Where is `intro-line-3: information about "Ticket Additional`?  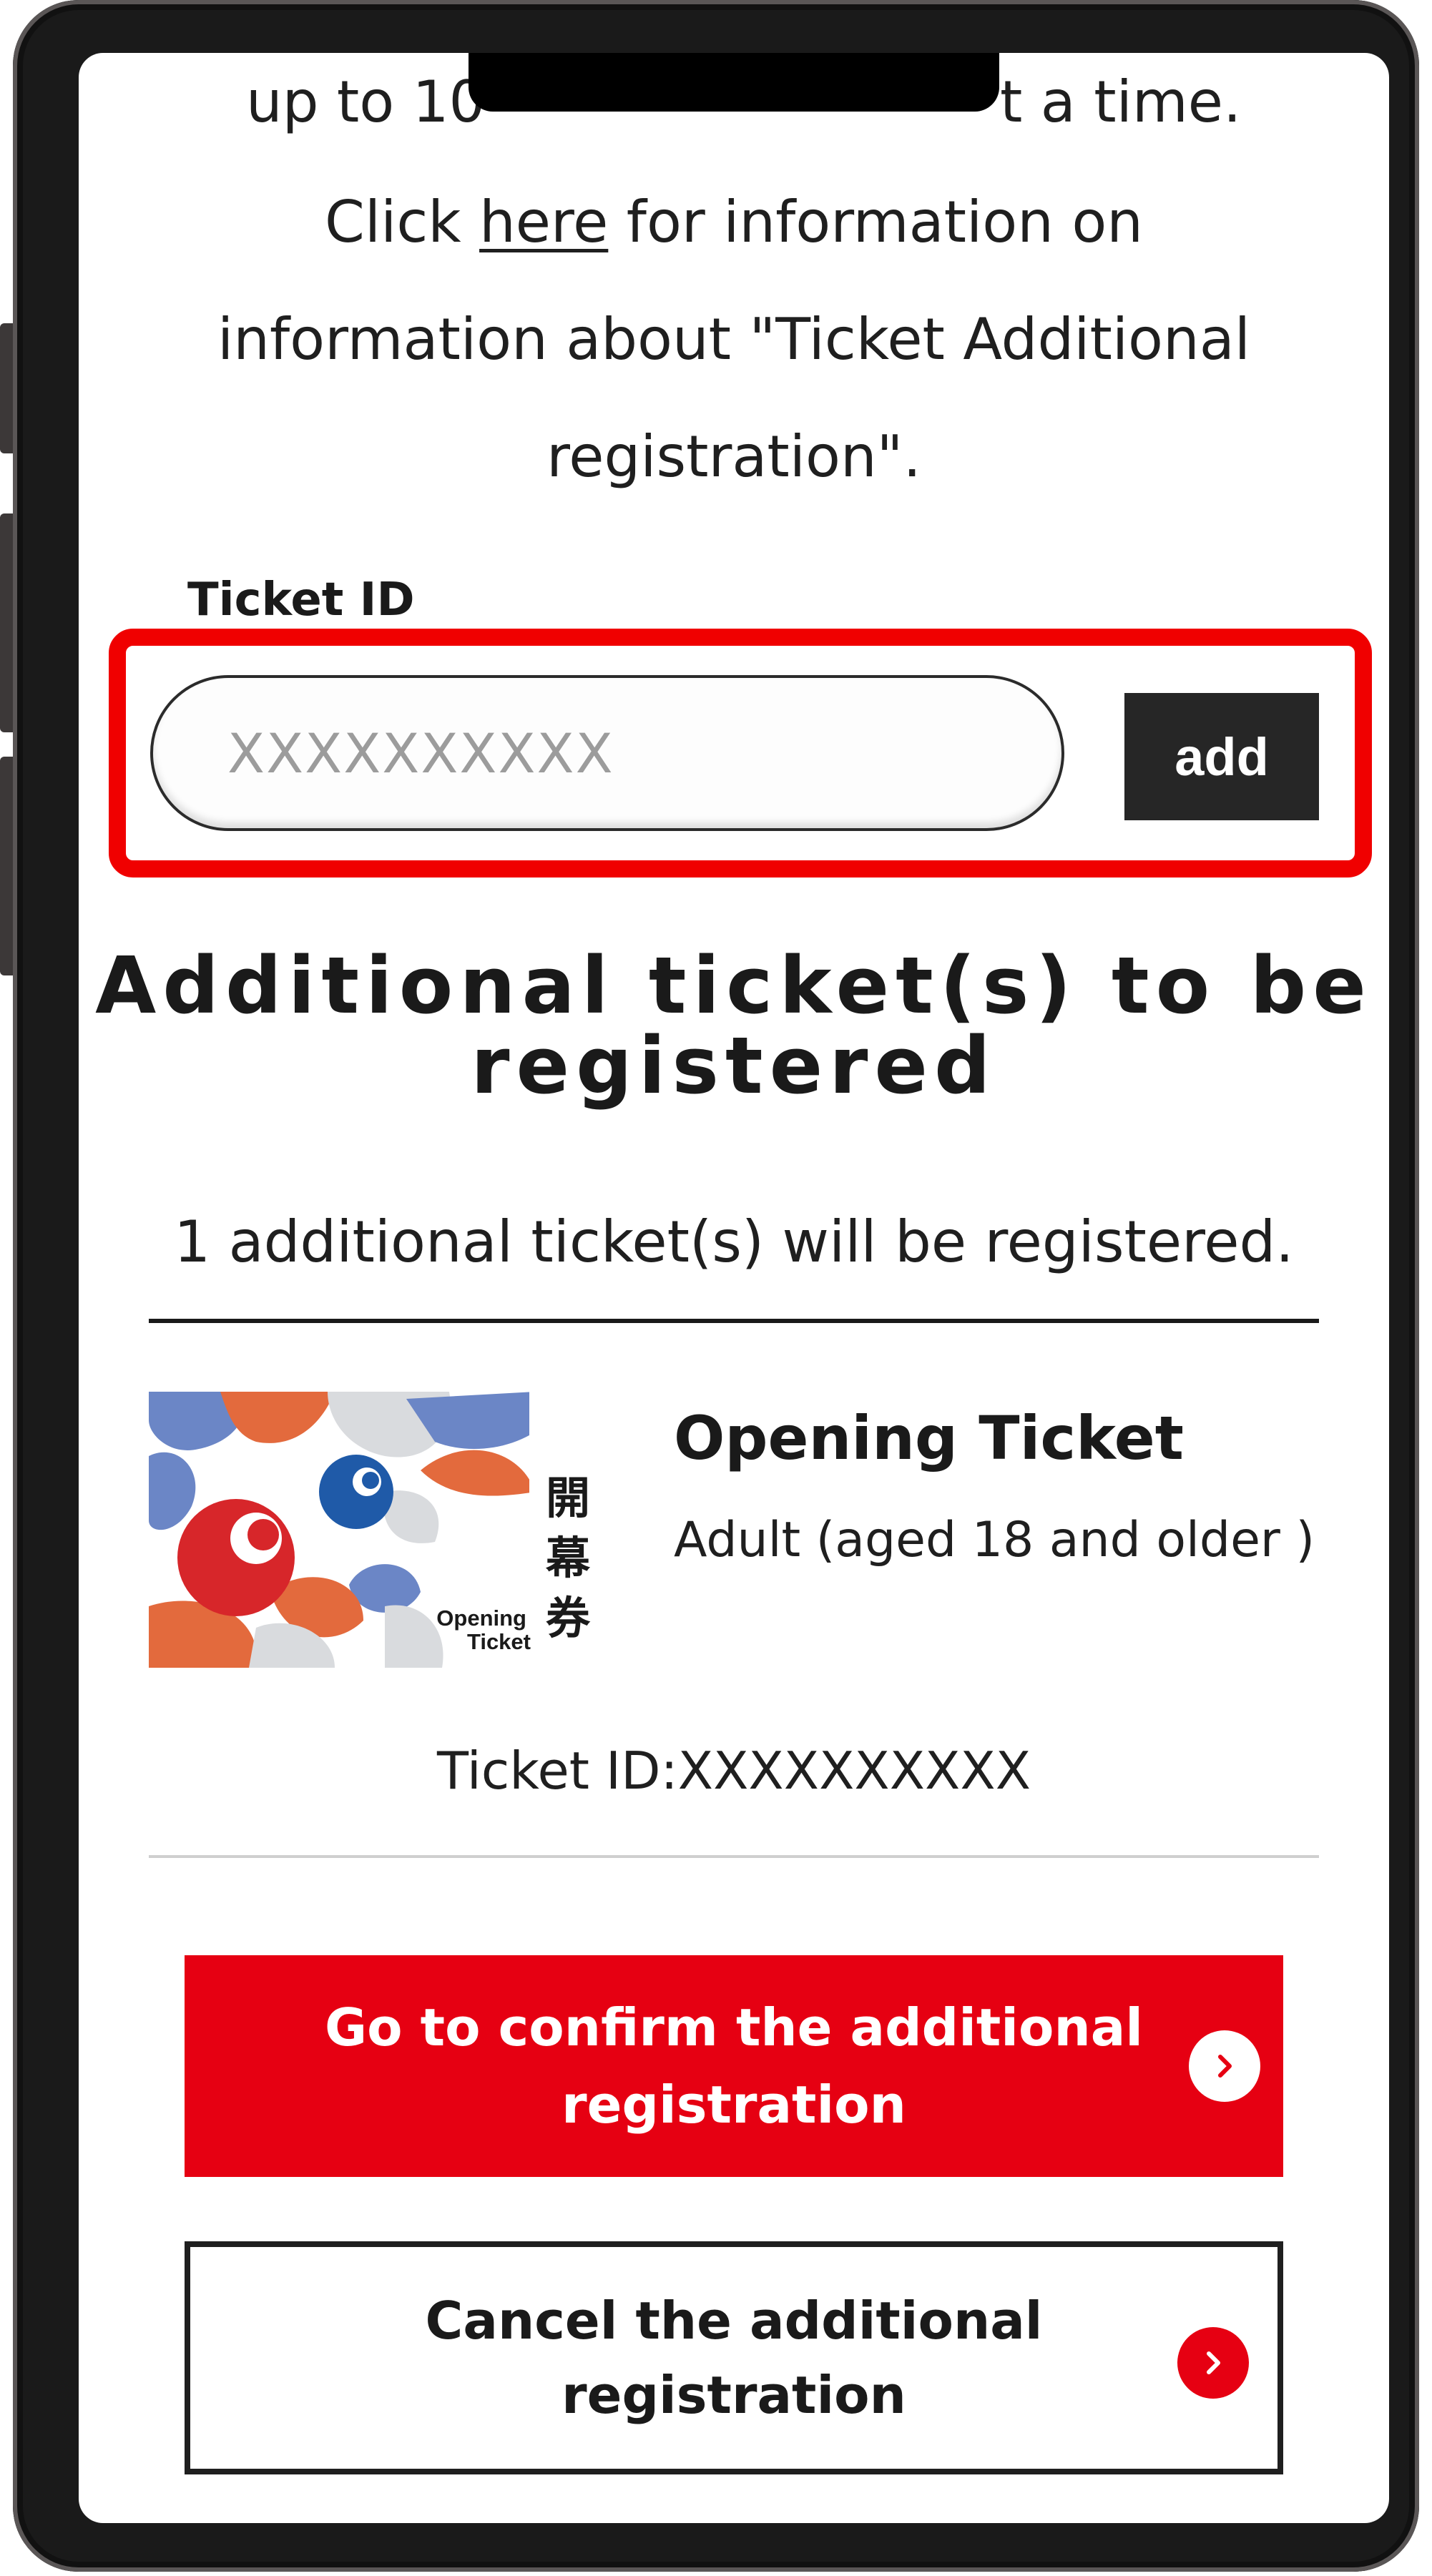 intro-line-3: information about "Ticket Additional is located at coordinates (733, 339).